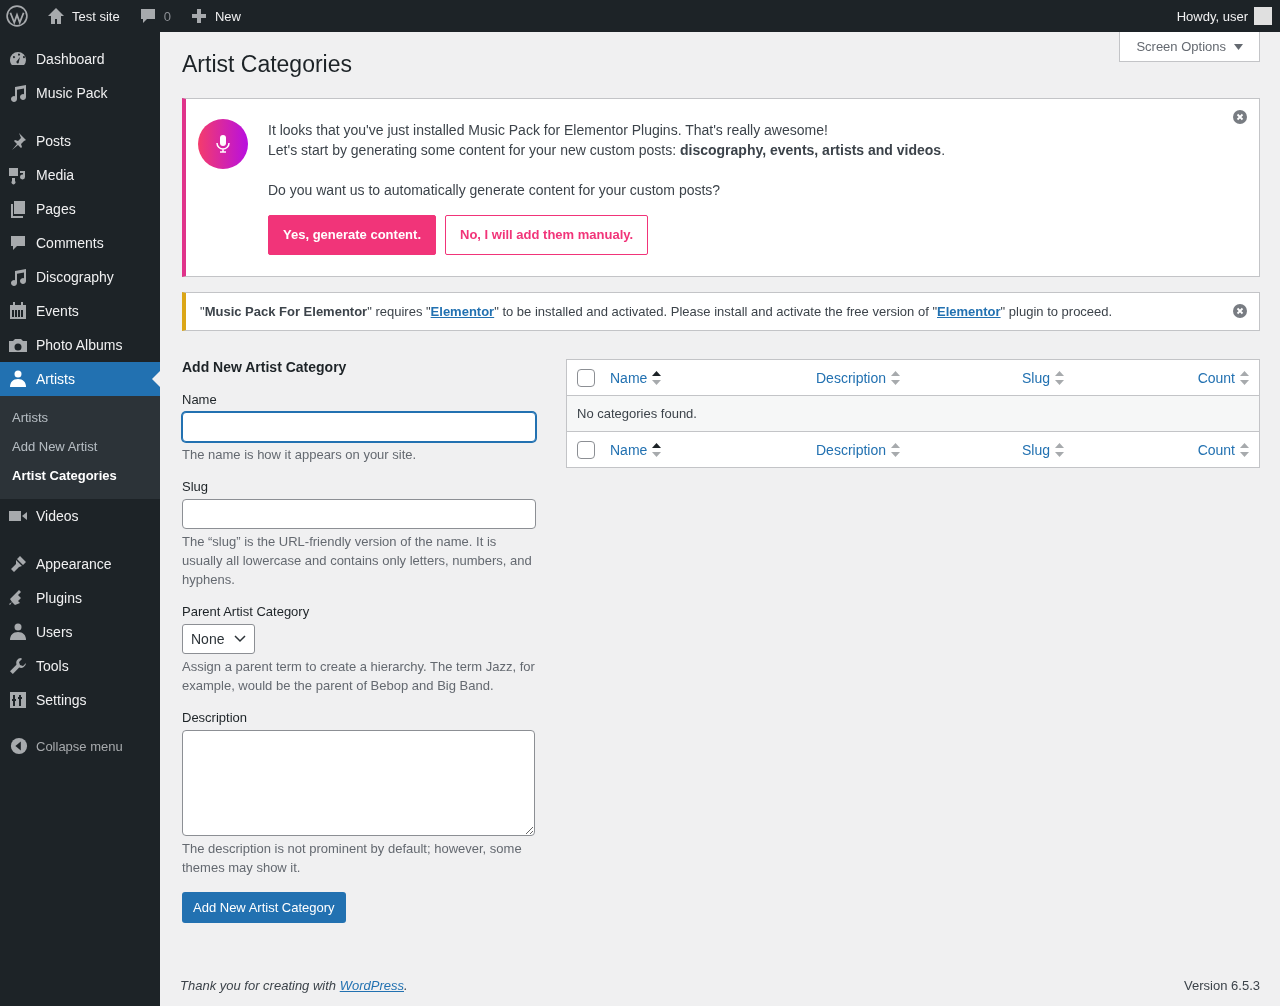 The height and width of the screenshot is (1006, 1280). What do you see at coordinates (80, 446) in the screenshot?
I see `submenu-item: Add New Artist` at bounding box center [80, 446].